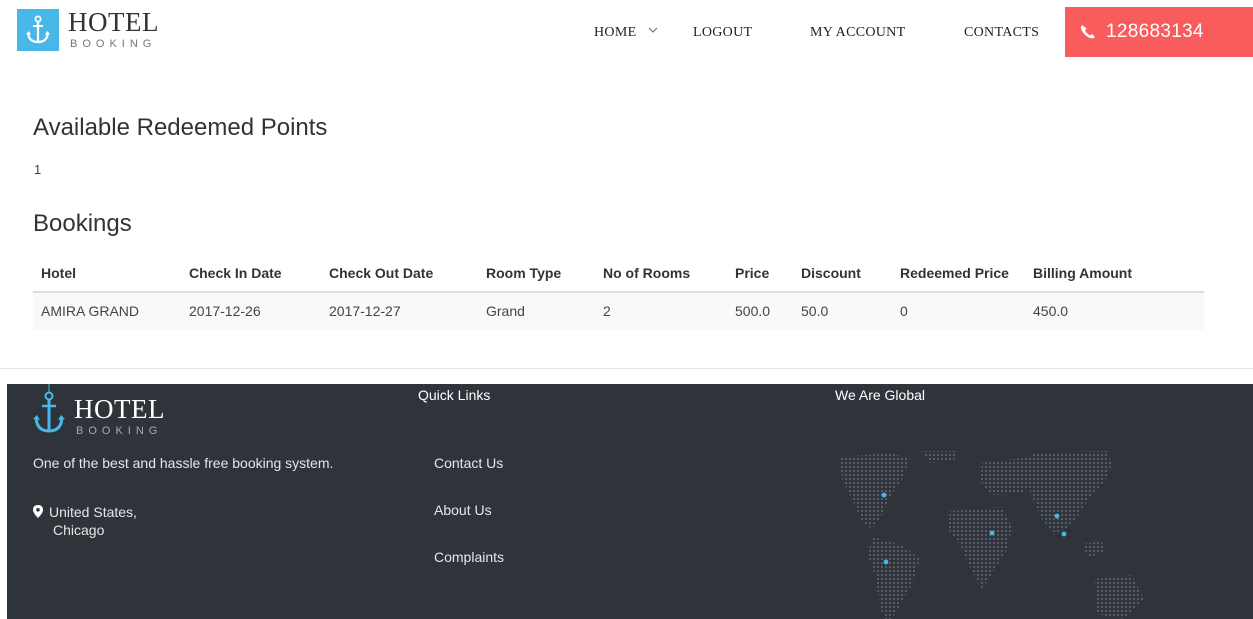 The image size is (1253, 619). I want to click on column-header-redeemed-price: Redeemed Price, so click(954, 273).